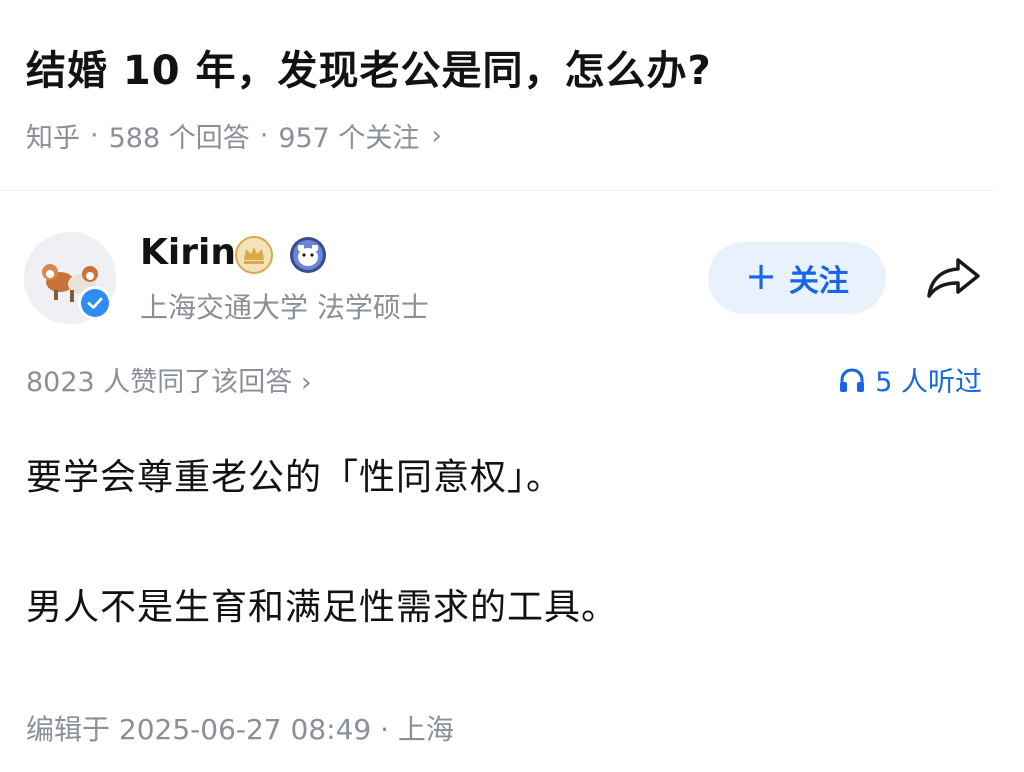  I want to click on vote-count: 8023 人赞同了该回答 ›, so click(169, 379).